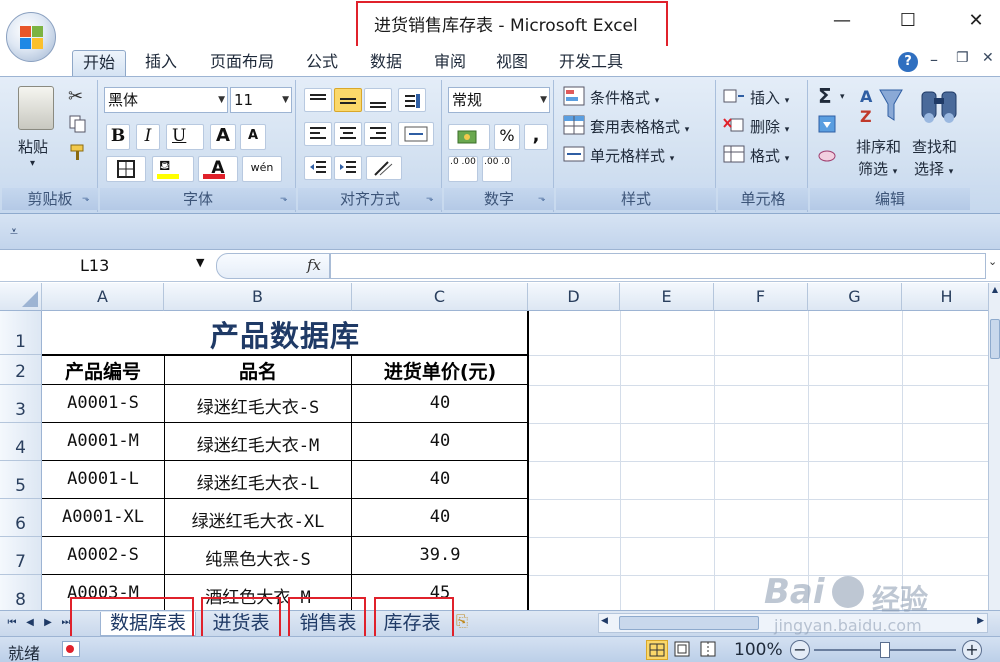 Image resolution: width=1000 pixels, height=662 pixels. What do you see at coordinates (440, 555) in the screenshot?
I see `cell-c7: 39.9` at bounding box center [440, 555].